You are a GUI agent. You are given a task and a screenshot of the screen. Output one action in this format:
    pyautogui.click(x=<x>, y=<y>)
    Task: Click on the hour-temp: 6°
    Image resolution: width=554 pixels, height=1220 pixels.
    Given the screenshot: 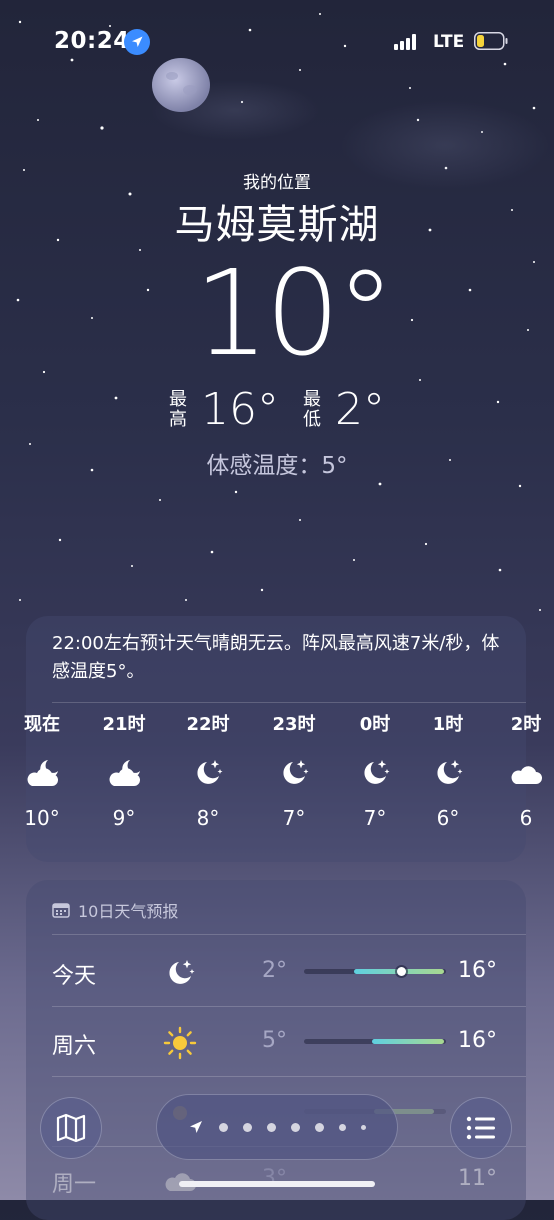 What is the action you would take?
    pyautogui.click(x=448, y=818)
    